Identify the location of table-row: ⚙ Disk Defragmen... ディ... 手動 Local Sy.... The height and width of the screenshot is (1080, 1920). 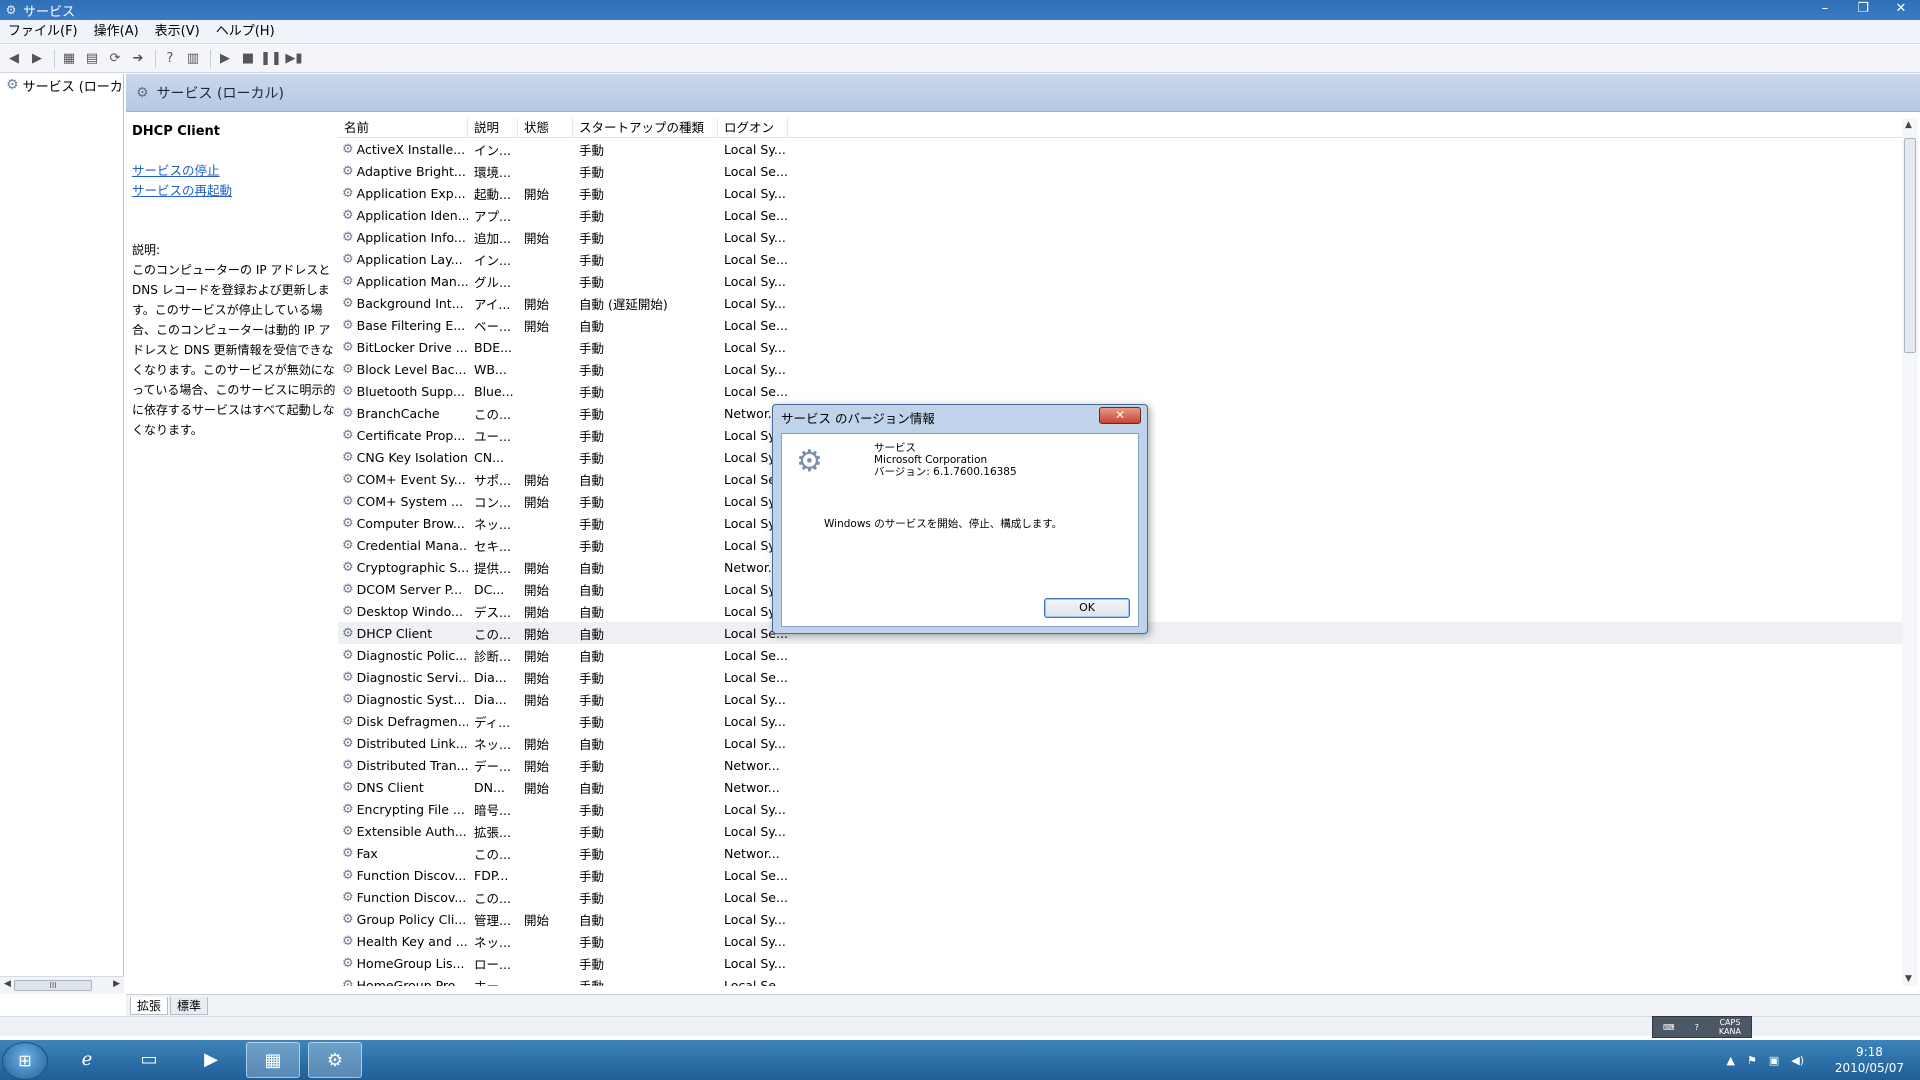
(1122, 721).